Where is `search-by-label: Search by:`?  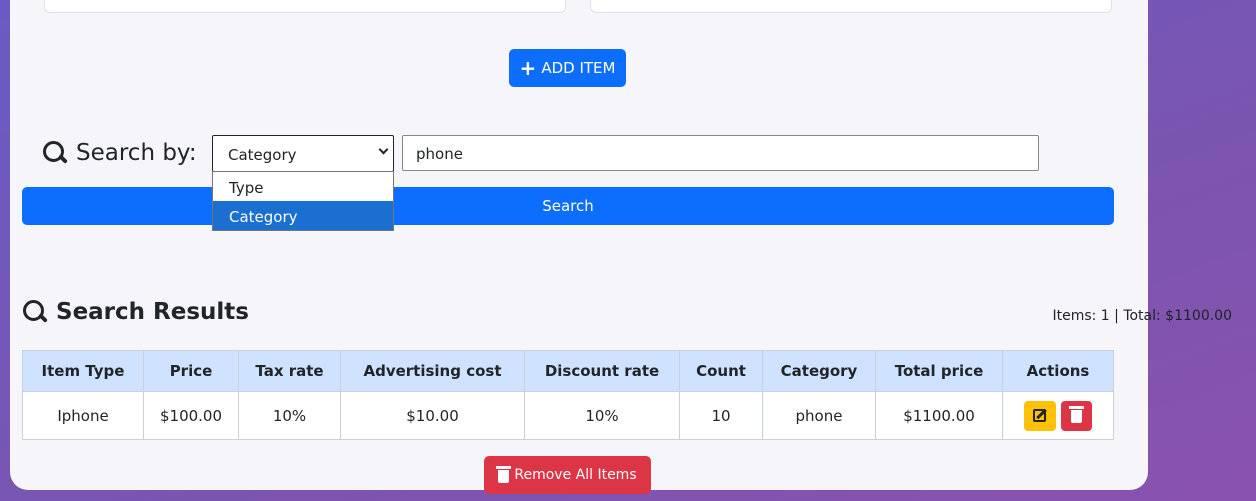
search-by-label: Search by: is located at coordinates (119, 153).